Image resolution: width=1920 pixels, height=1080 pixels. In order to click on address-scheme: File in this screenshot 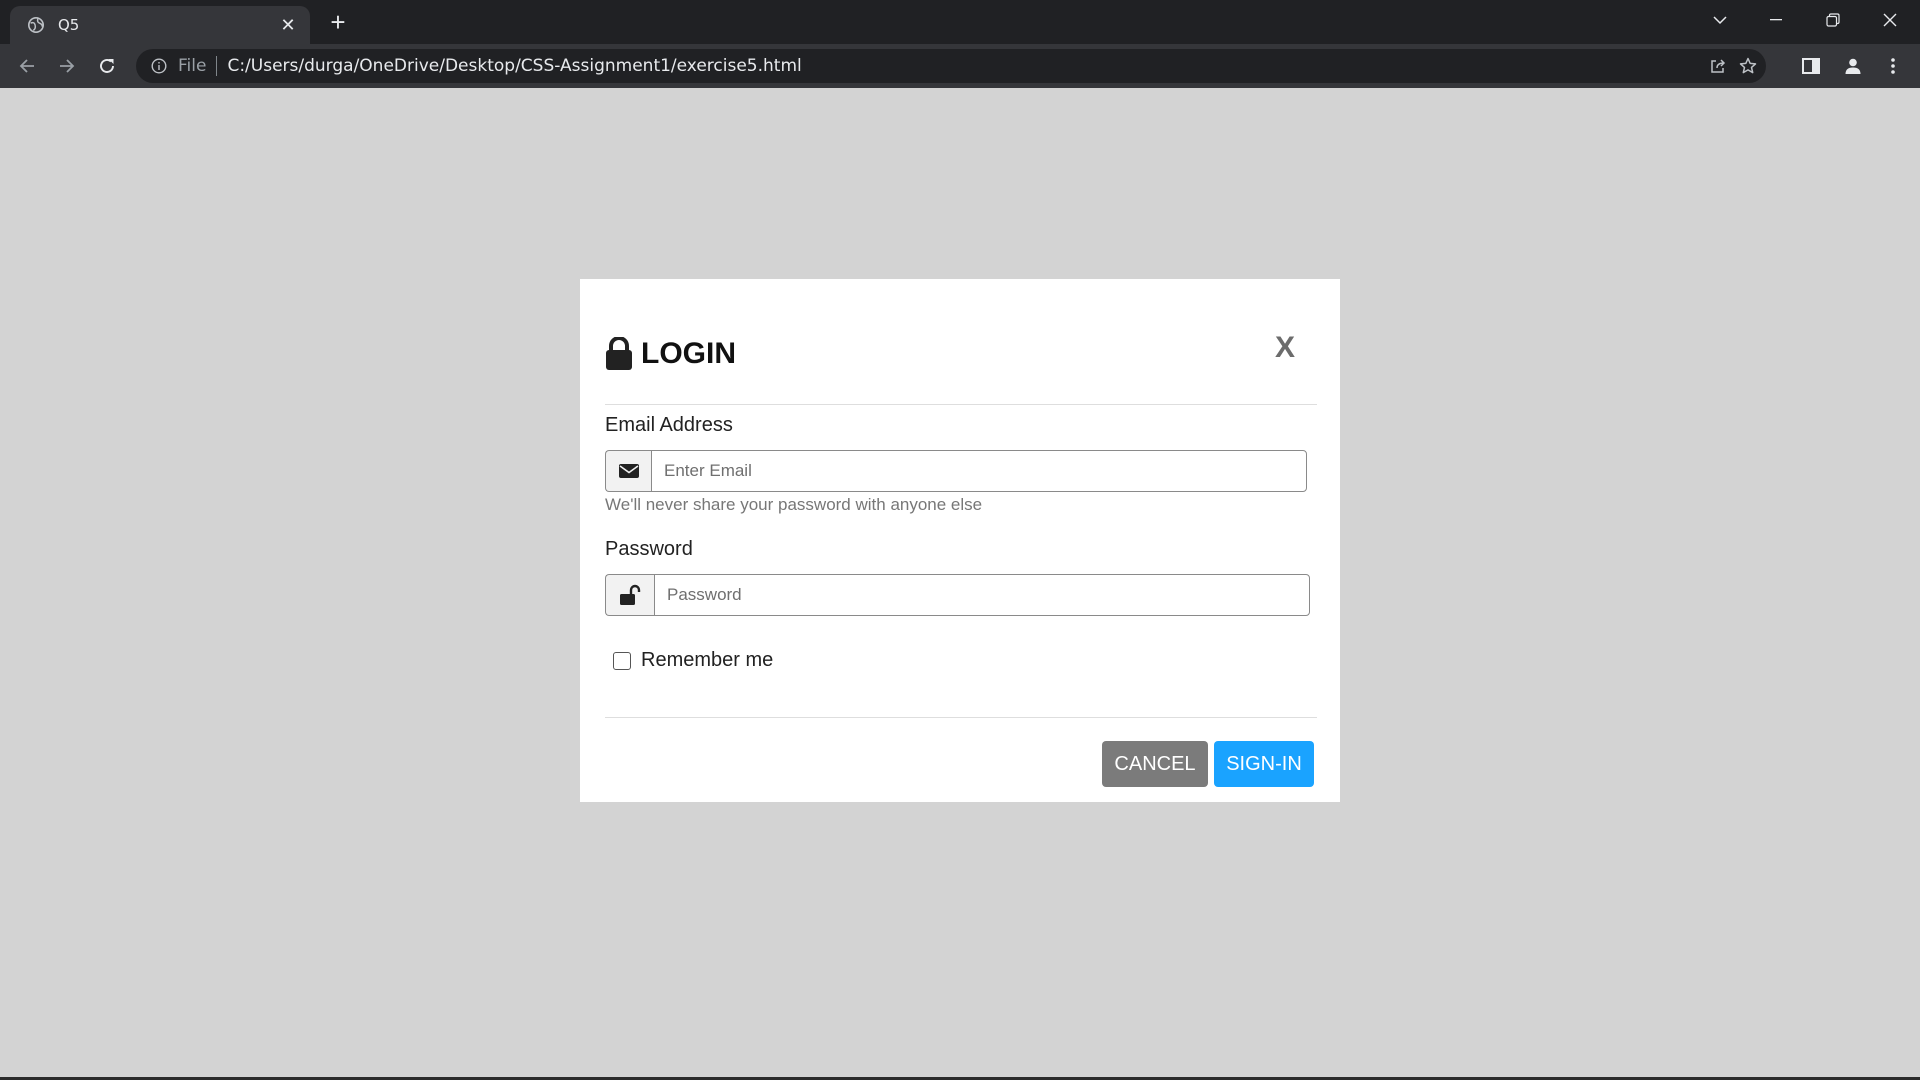, I will do `click(192, 66)`.